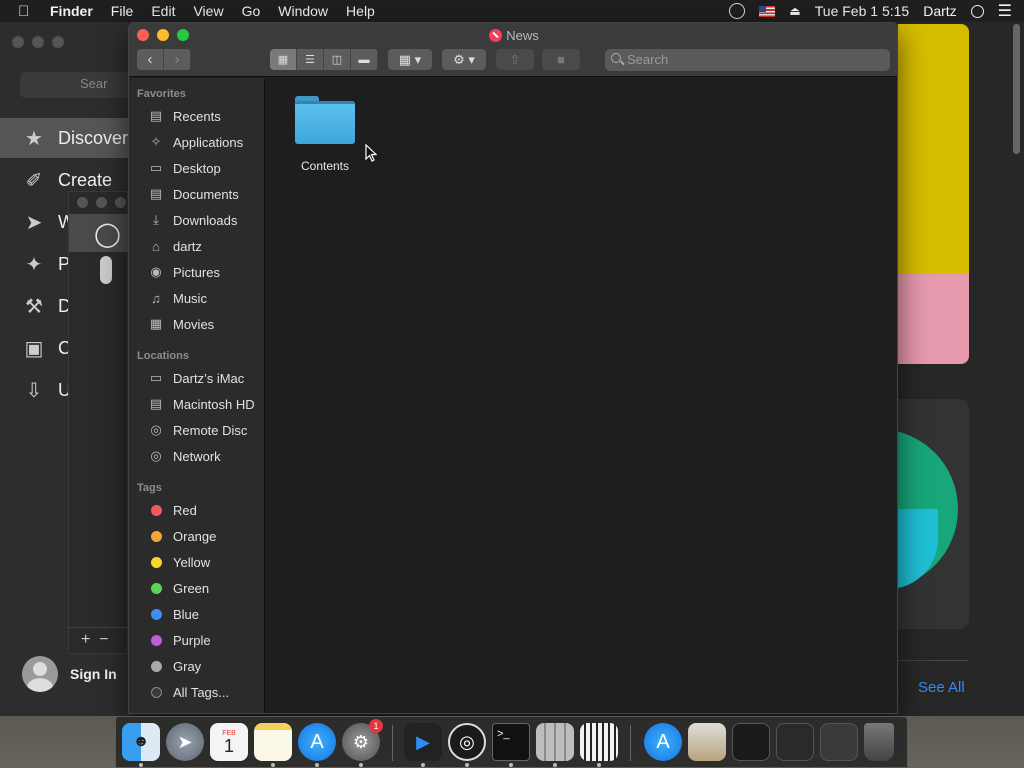 This screenshot has height=768, width=1024. I want to click on menu-edit: Edit, so click(163, 11).